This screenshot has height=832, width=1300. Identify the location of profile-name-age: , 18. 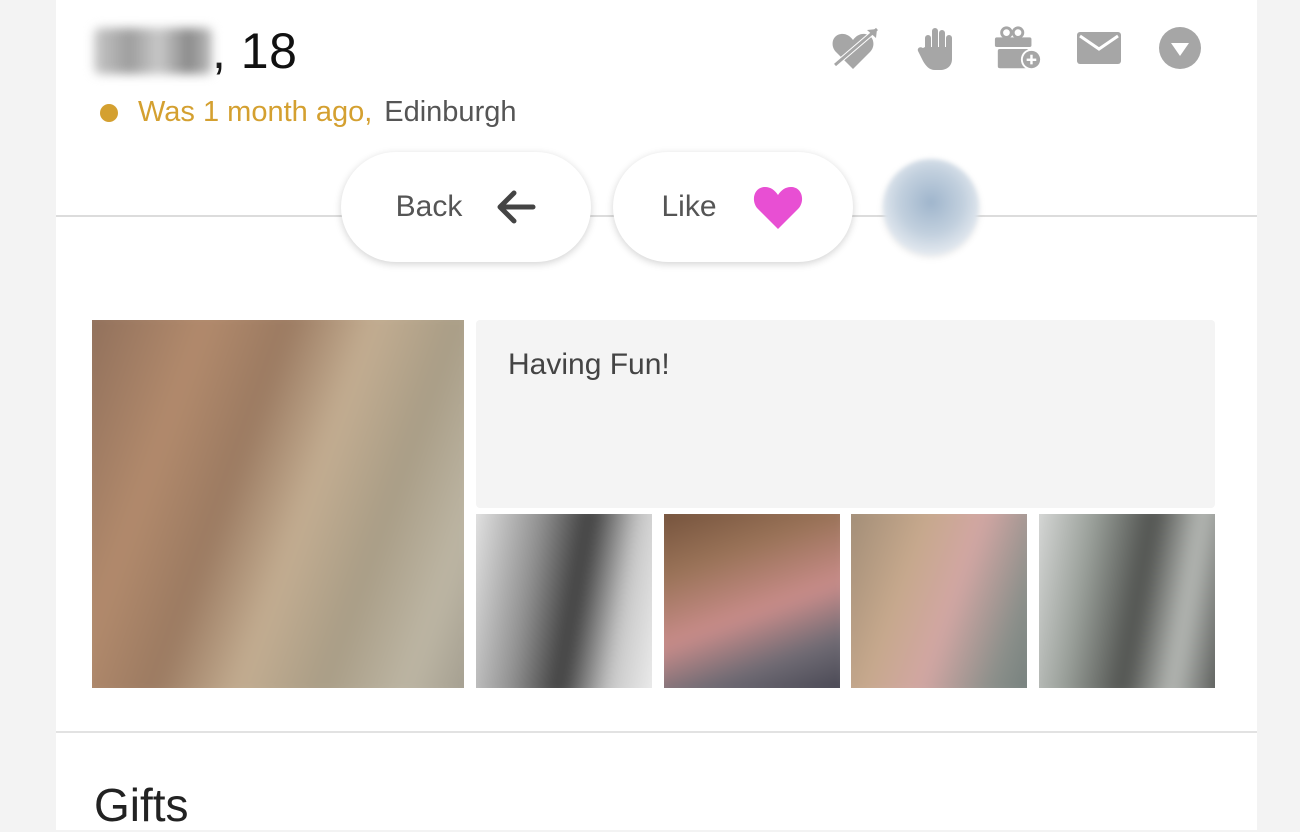
(255, 51).